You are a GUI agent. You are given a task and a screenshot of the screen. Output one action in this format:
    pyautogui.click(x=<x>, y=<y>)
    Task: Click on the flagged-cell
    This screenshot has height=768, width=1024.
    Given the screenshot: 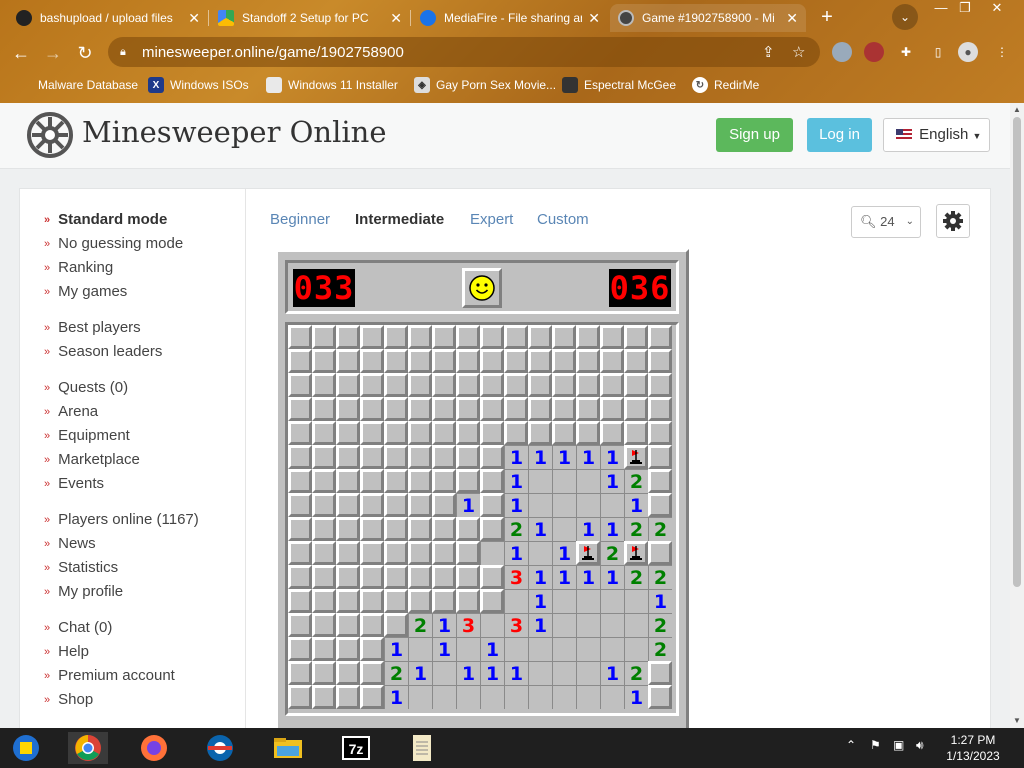 What is the action you would take?
    pyautogui.click(x=636, y=457)
    